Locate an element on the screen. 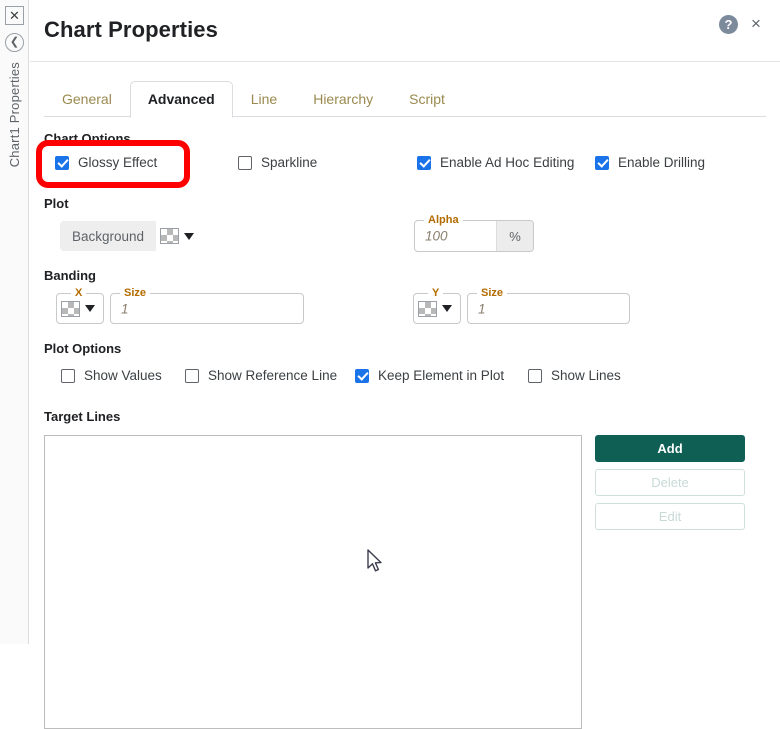  chevron-left-icon: ❮ is located at coordinates (14, 42).